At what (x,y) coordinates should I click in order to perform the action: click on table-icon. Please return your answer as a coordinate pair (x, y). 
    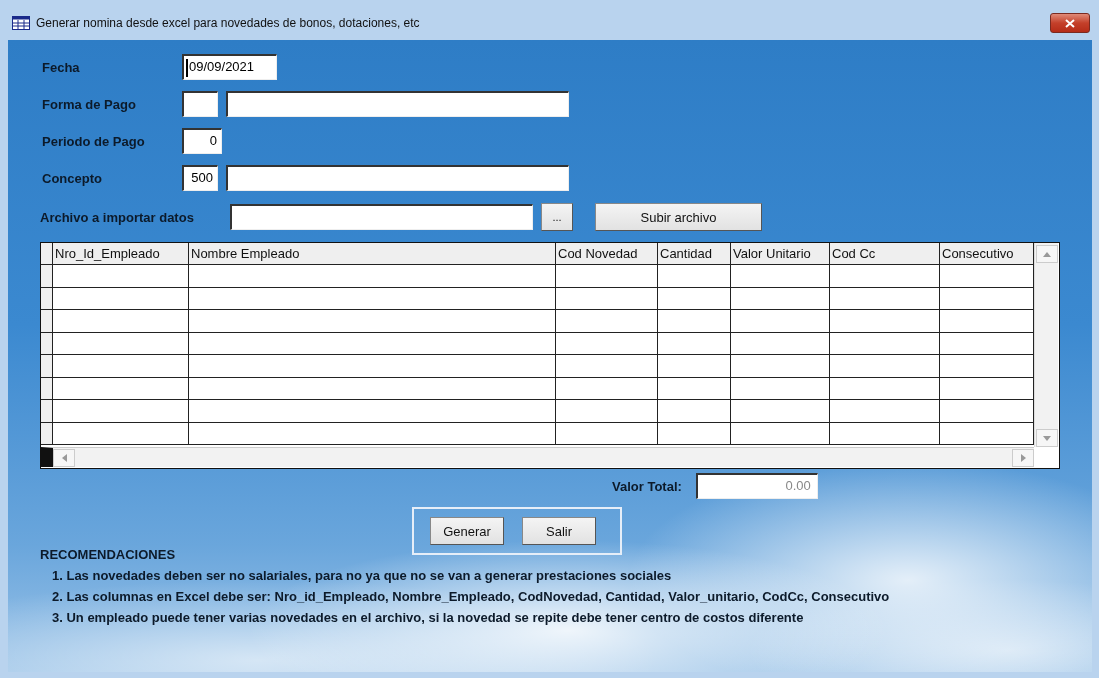
    Looking at the image, I should click on (21, 23).